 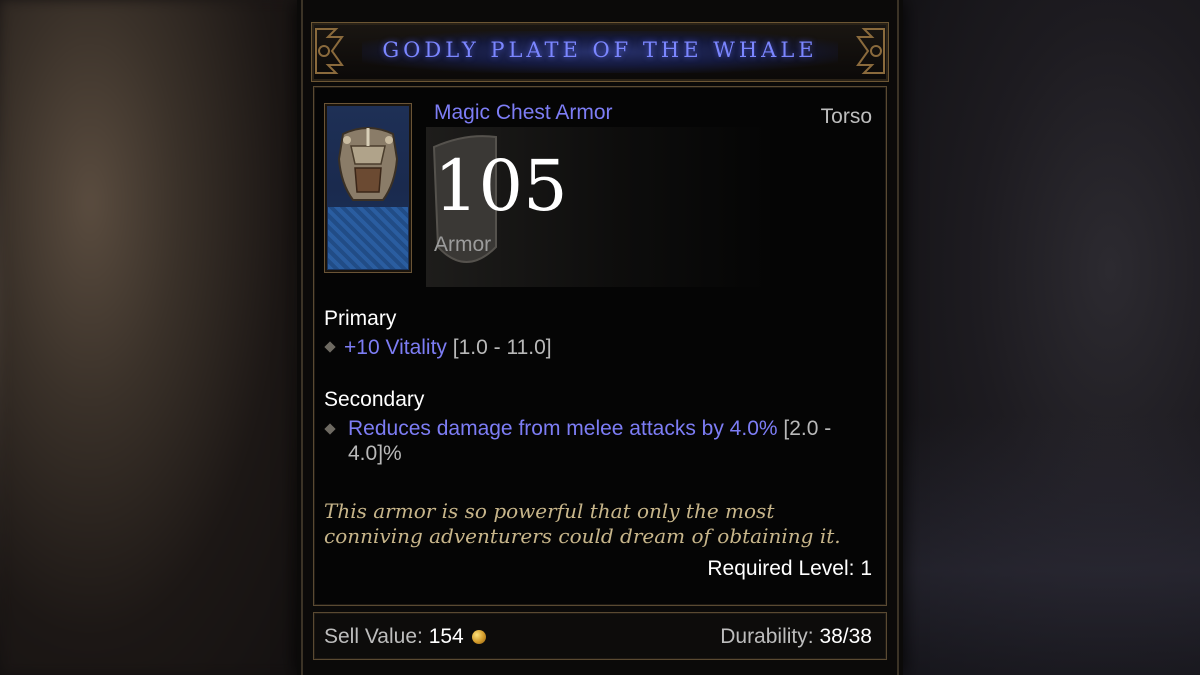 I want to click on secondary-title: Secondary, so click(x=374, y=399).